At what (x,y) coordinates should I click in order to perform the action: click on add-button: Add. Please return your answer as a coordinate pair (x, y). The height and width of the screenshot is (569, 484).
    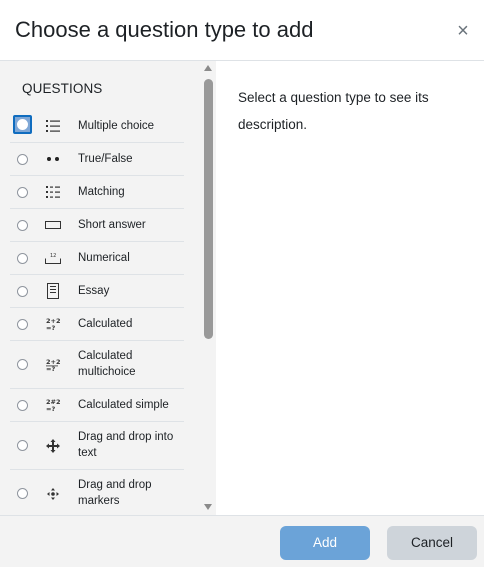
    Looking at the image, I should click on (325, 543).